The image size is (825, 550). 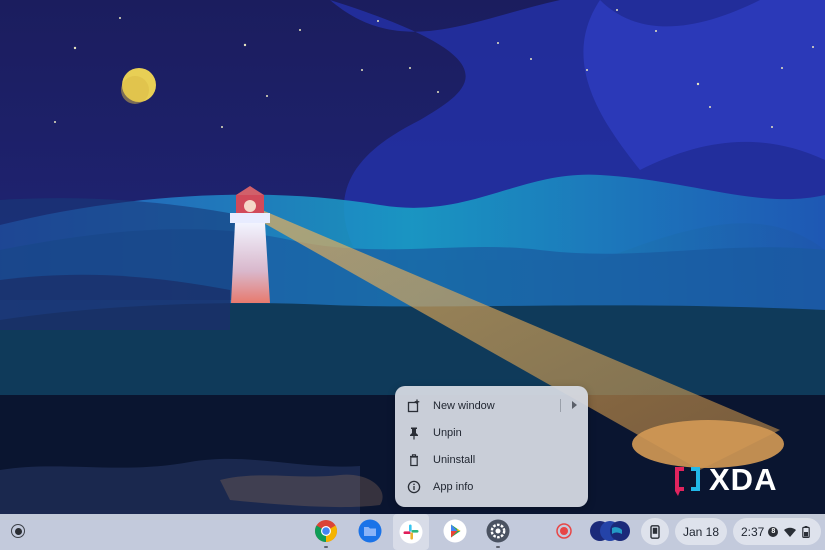 I want to click on launcher-button, so click(x=18, y=531).